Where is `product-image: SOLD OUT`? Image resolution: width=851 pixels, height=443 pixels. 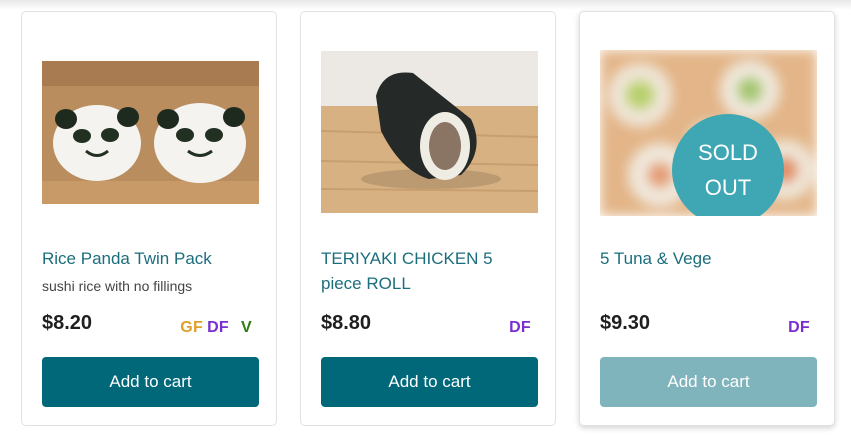 product-image: SOLD OUT is located at coordinates (708, 133).